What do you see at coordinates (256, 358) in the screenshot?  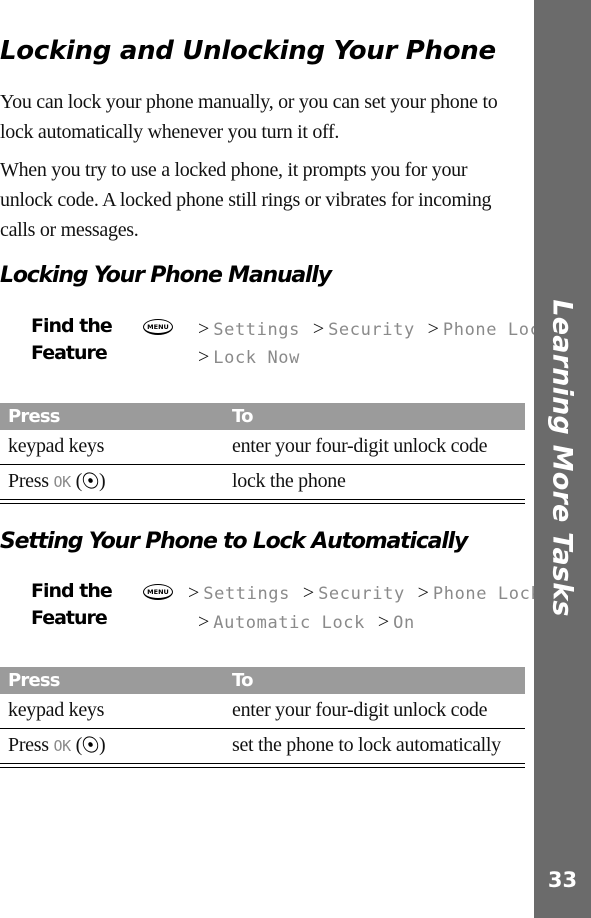 I see `path-item-lock-now: Lock Now` at bounding box center [256, 358].